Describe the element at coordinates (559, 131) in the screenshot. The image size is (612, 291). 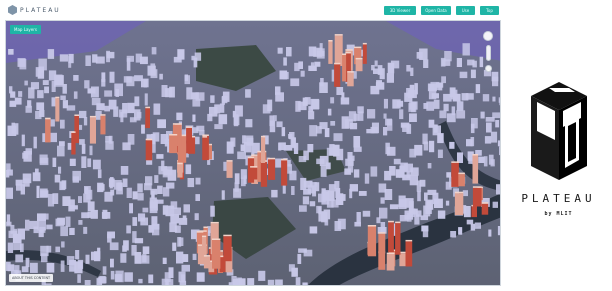
I see `plateau-cube-logo-icon` at that location.